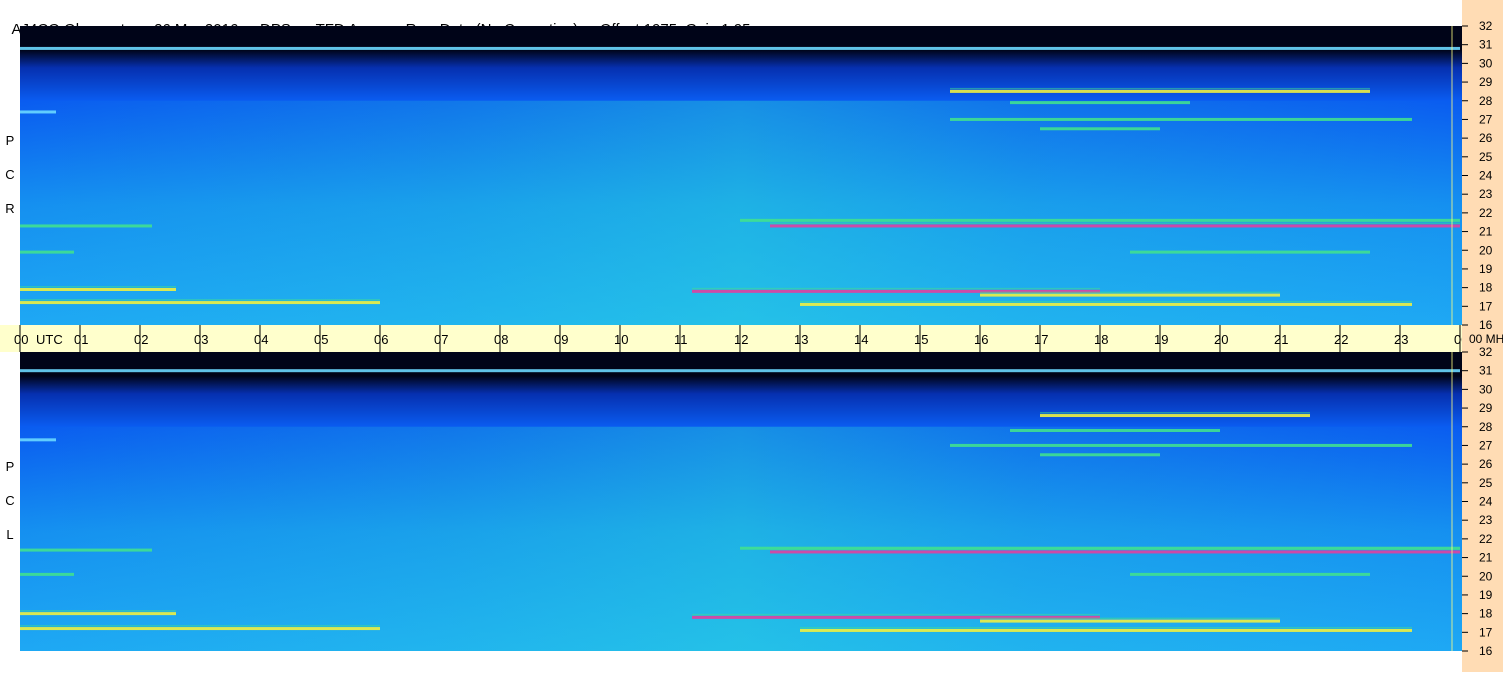 The height and width of the screenshot is (677, 1503). What do you see at coordinates (561, 339) in the screenshot?
I see `time-tick-label: 09` at bounding box center [561, 339].